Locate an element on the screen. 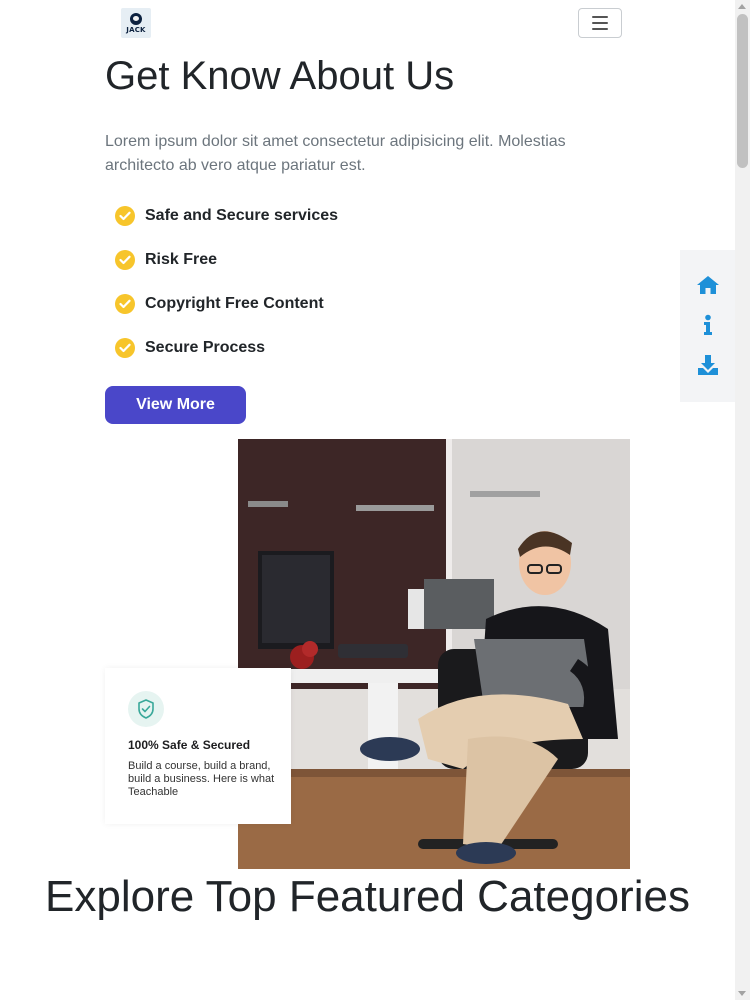 Image resolution: width=750 pixels, height=1000 pixels. about-title: Get Know About Us is located at coordinates (280, 76).